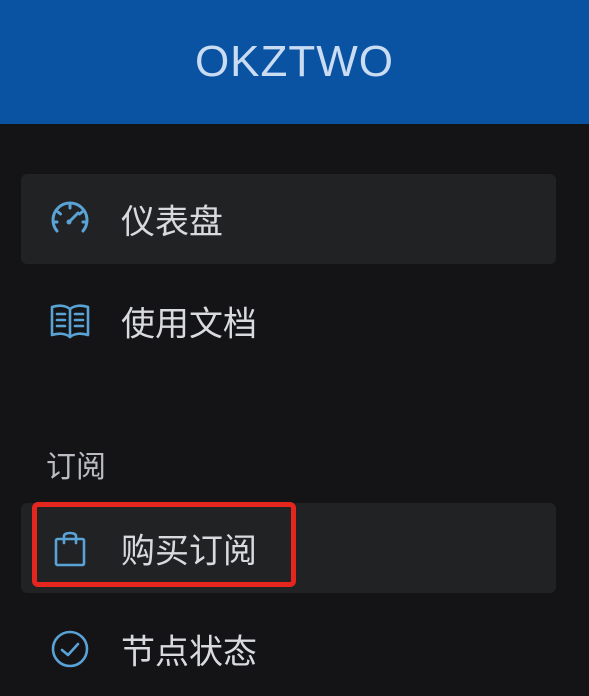 Image resolution: width=589 pixels, height=696 pixels. I want to click on book-icon, so click(70, 321).